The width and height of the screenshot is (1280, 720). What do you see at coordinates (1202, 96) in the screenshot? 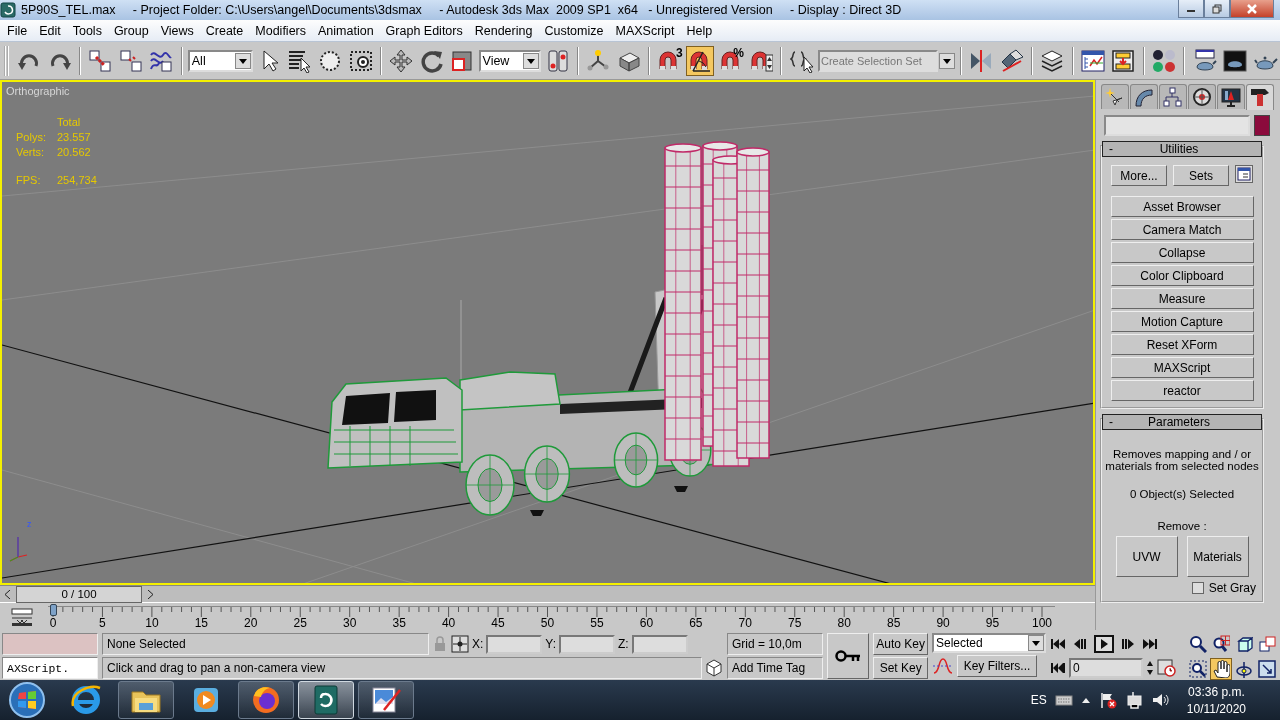
I see `motion-tab` at bounding box center [1202, 96].